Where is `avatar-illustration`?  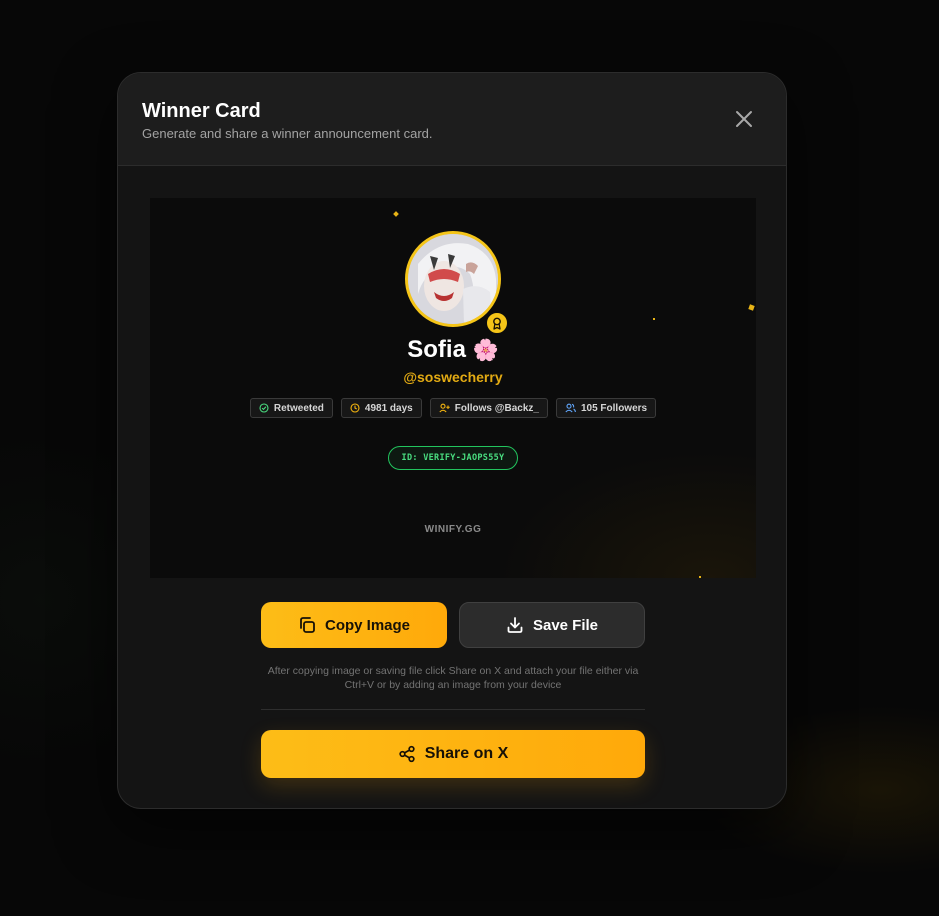
avatar-illustration is located at coordinates (453, 279).